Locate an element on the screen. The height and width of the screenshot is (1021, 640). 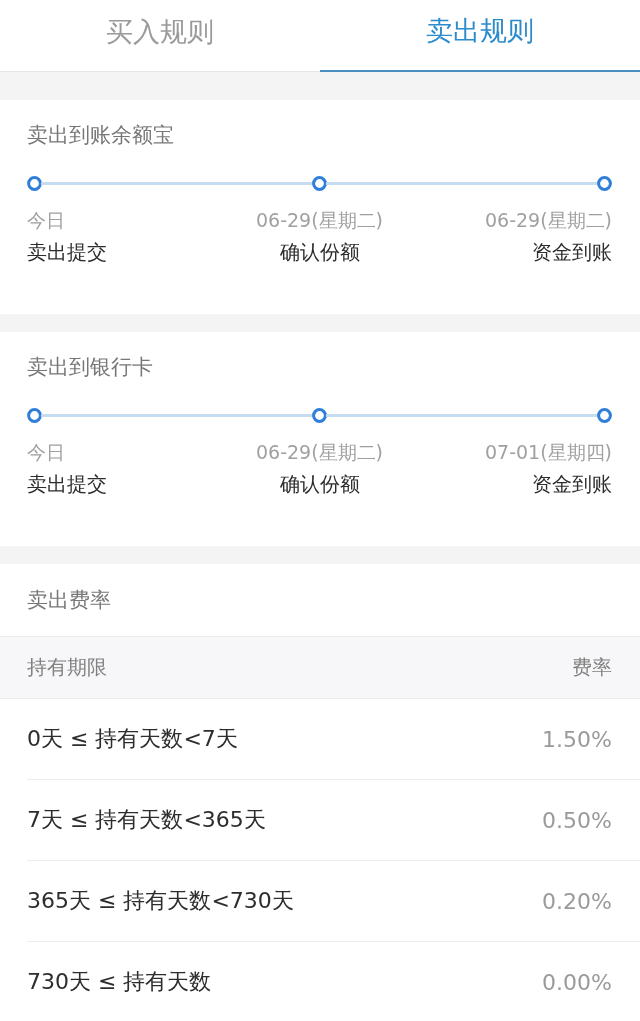
holding-period-cell-text: 365天 ≤ 持有天数<730天 is located at coordinates (160, 901).